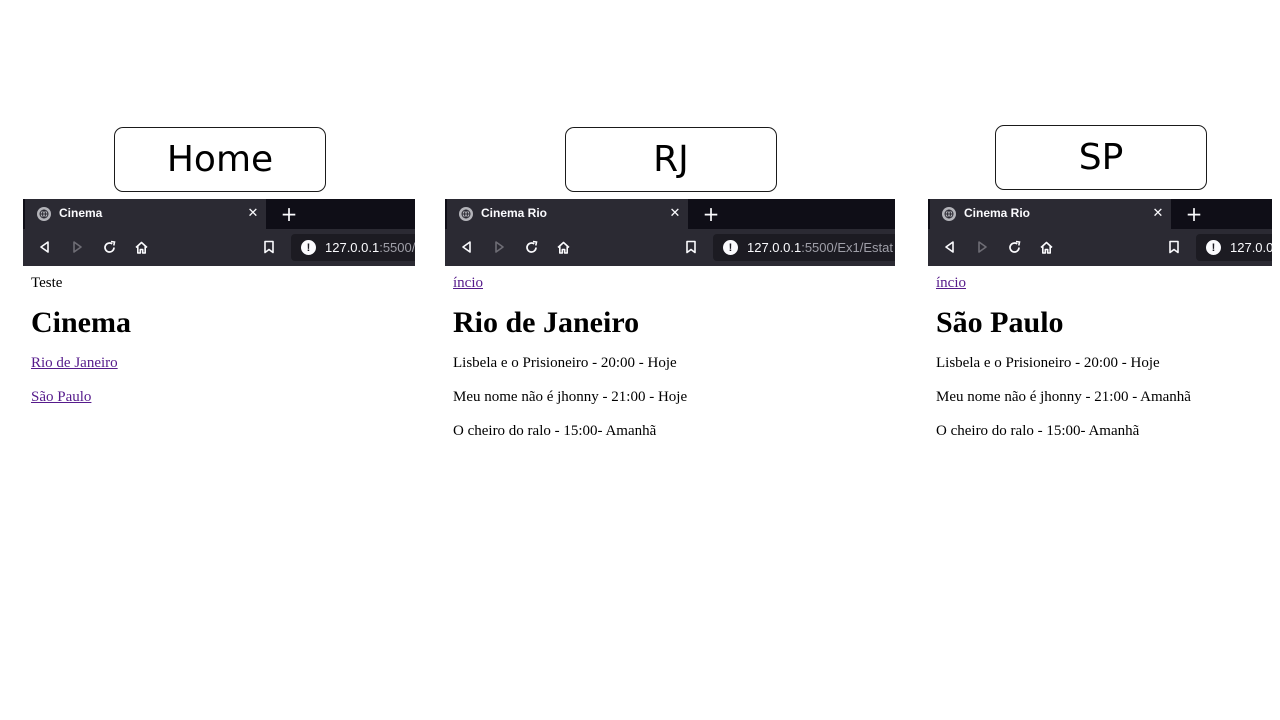 The image size is (1280, 720). I want to click on url-bar: ! 127.0.0.1:5500/, so click(353, 247).